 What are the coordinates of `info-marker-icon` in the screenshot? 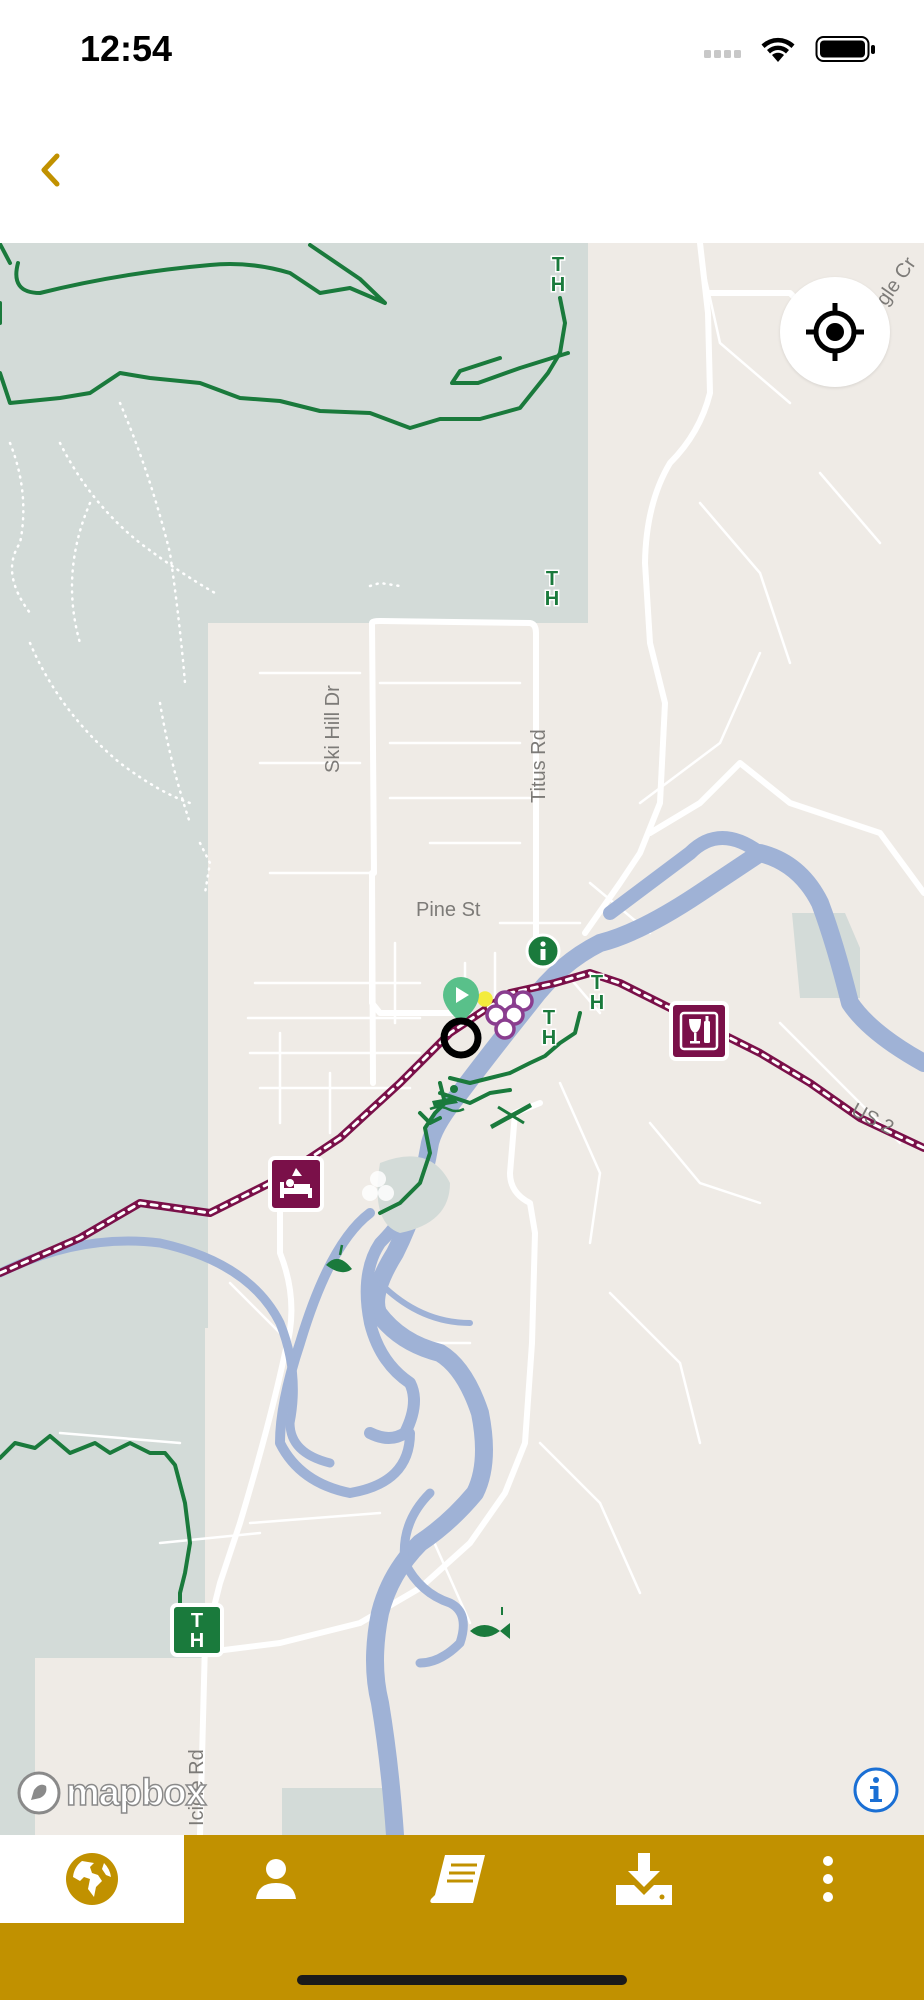 It's located at (543, 951).